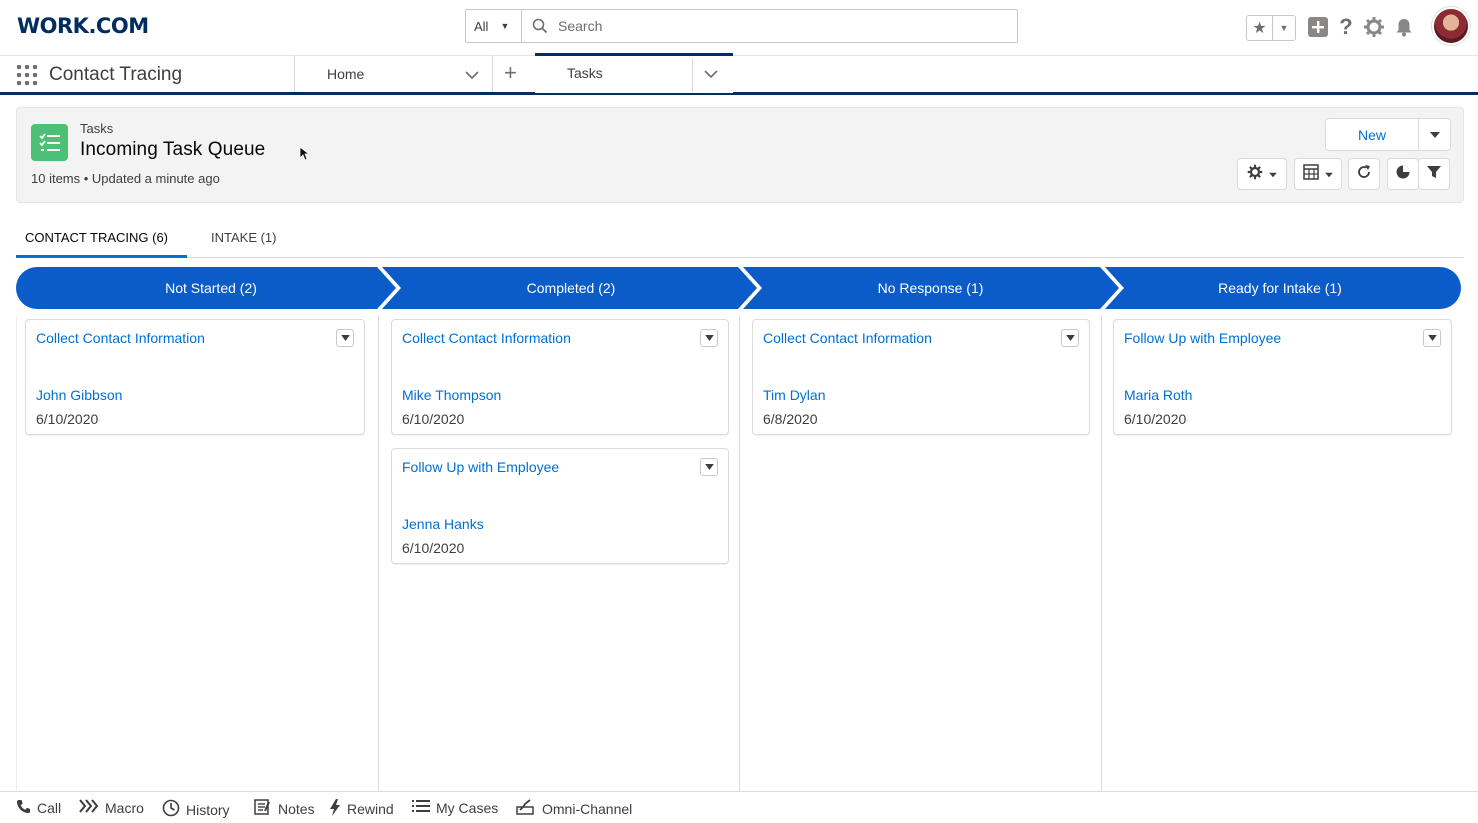 The height and width of the screenshot is (823, 1478). I want to click on tab-intake: INTAKE (1), so click(244, 237).